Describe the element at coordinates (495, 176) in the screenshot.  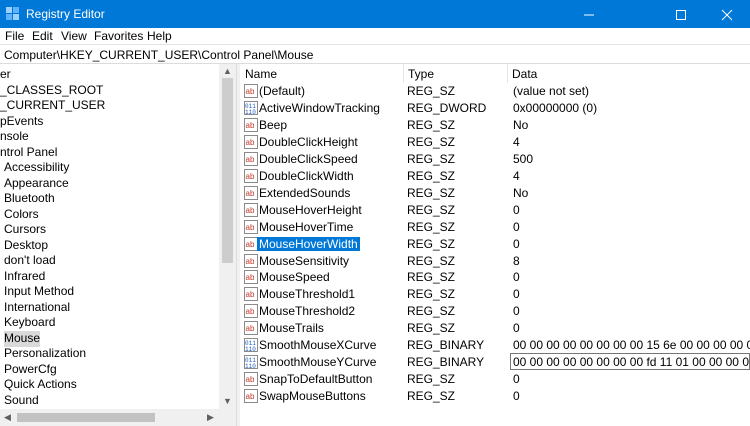
I see `table-row: ab DoubleClickWidth REG_SZ 4` at that location.